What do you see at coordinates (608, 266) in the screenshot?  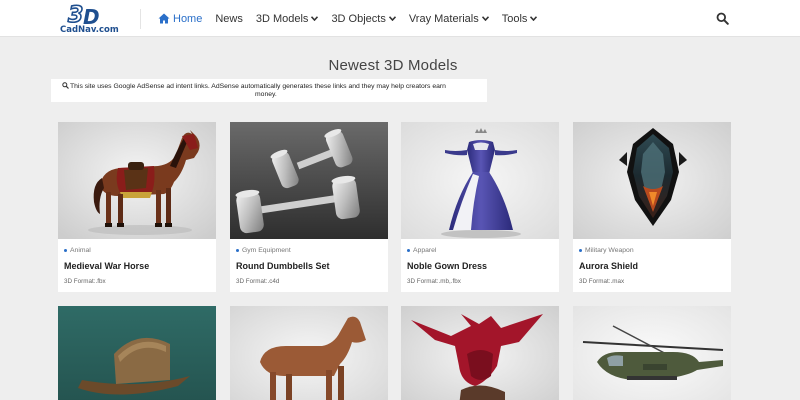 I see `model-title: Aurora Shield` at bounding box center [608, 266].